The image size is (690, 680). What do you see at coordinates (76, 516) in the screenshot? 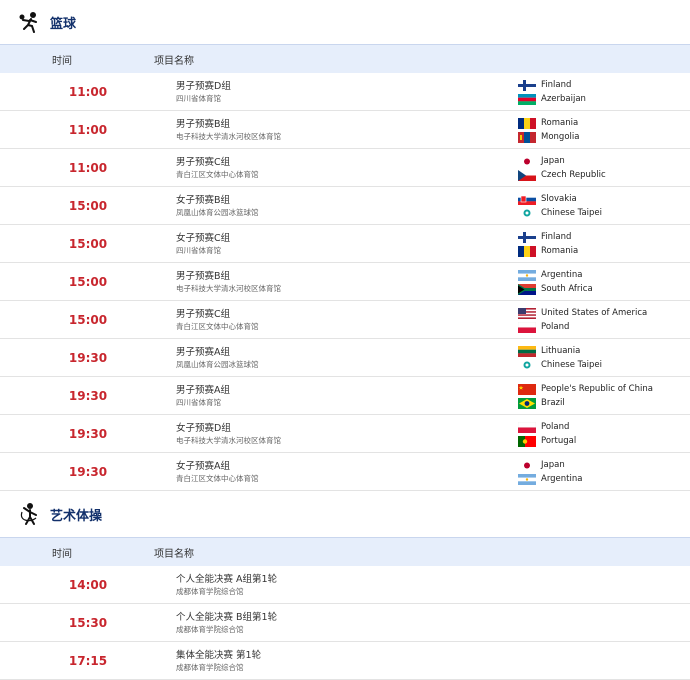
I see `section-title: 艺术体操` at bounding box center [76, 516].